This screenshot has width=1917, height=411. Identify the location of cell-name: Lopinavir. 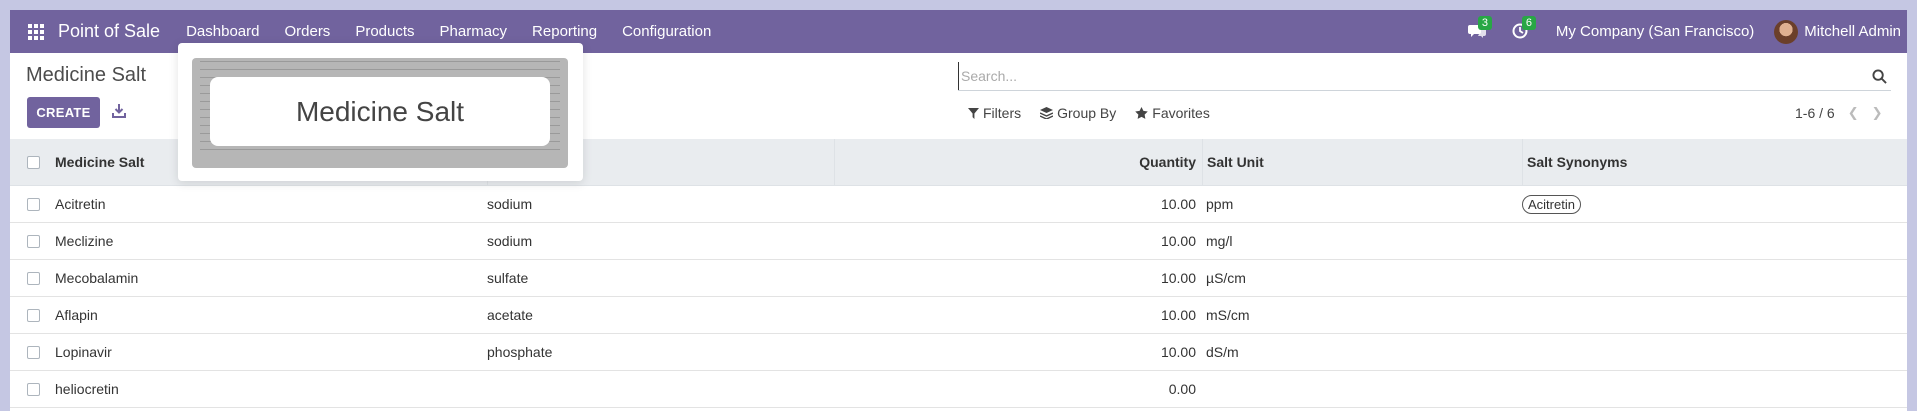
(83, 352).